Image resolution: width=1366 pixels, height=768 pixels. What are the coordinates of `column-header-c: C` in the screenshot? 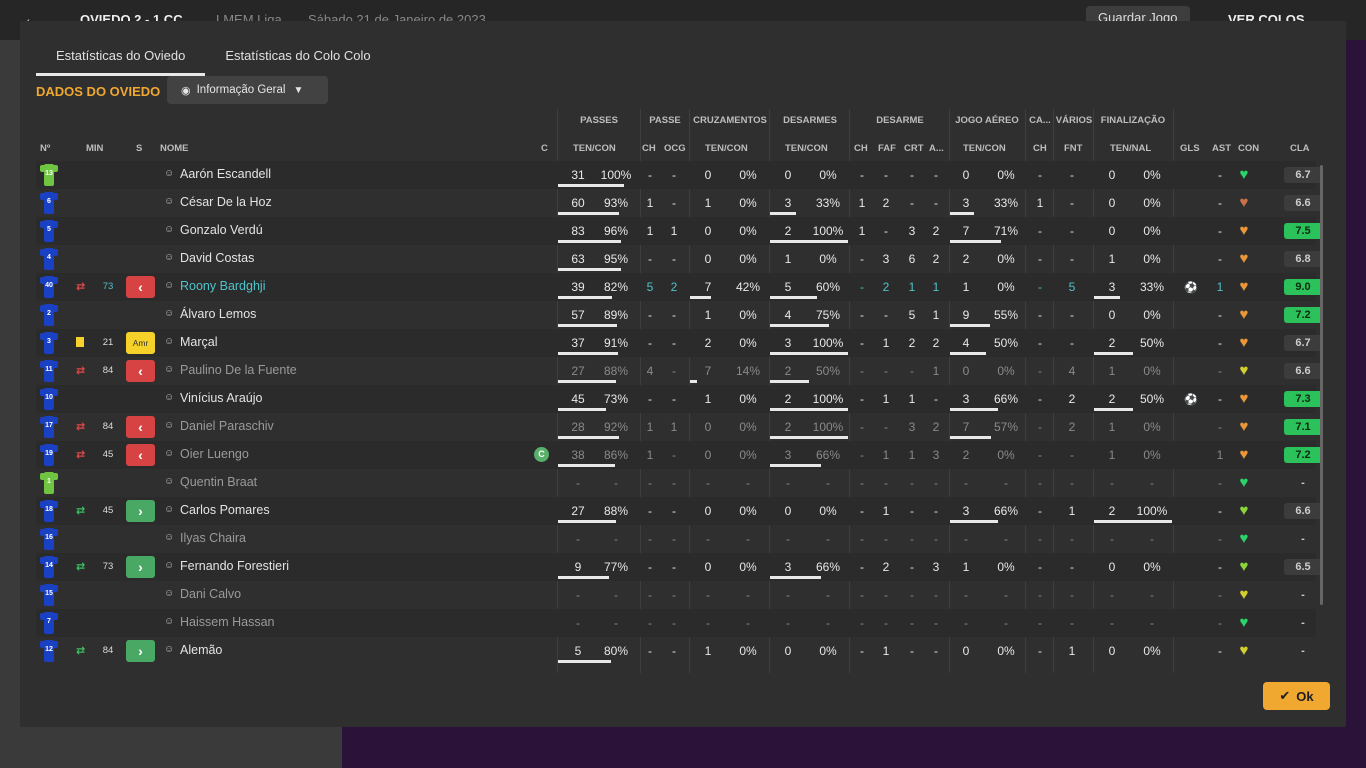 It's located at (544, 149).